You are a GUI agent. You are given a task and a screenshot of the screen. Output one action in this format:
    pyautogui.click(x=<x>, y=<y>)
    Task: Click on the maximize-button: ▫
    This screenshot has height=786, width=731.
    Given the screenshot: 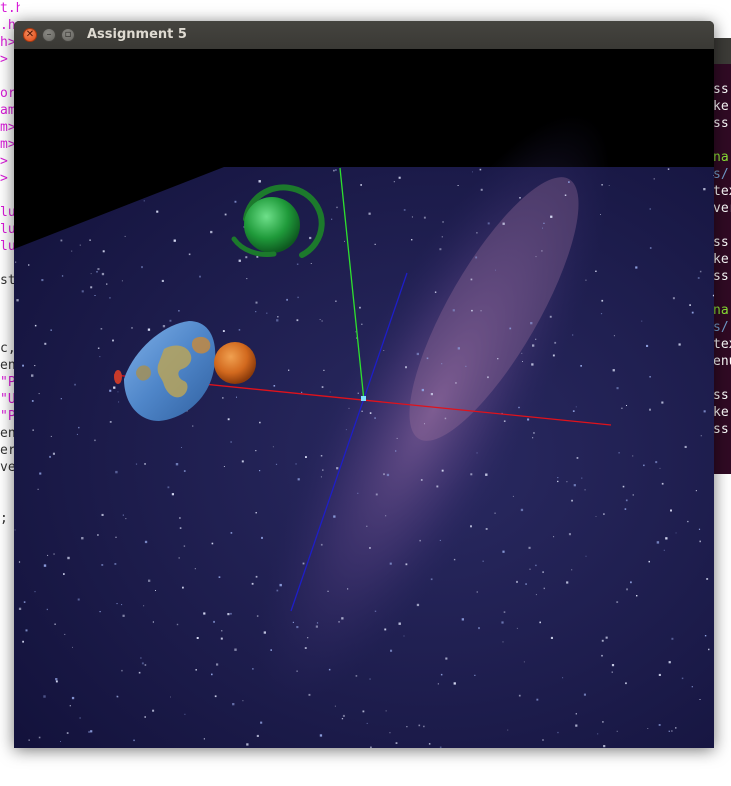 What is the action you would take?
    pyautogui.click(x=68, y=35)
    